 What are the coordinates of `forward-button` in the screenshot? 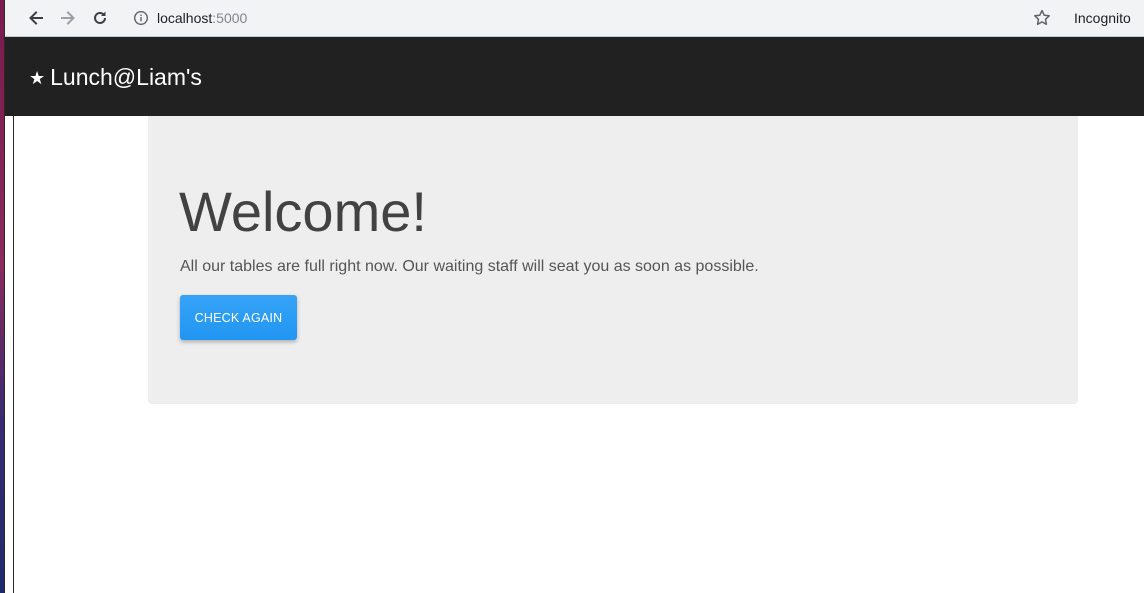 It's located at (68, 18).